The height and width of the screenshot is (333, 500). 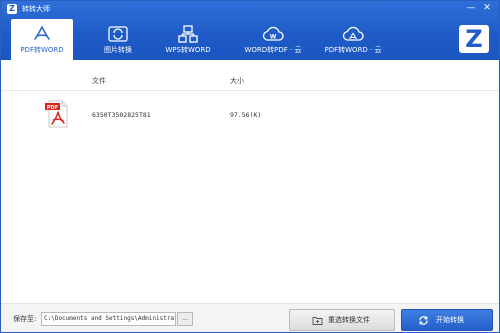 I want to click on tab-label: PDF转WORD · 云, so click(x=353, y=50).